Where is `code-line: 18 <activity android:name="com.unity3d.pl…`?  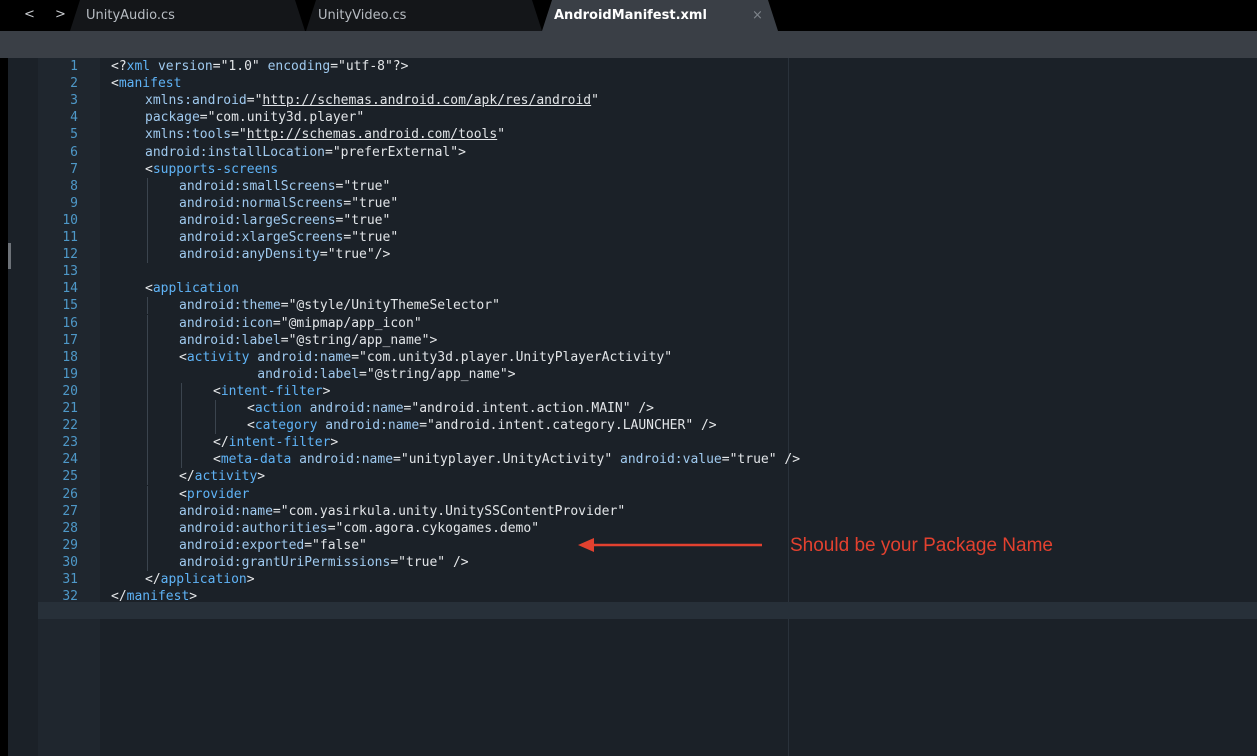
code-line: 18 <activity android:name="com.unity3d.pl… is located at coordinates (628, 357).